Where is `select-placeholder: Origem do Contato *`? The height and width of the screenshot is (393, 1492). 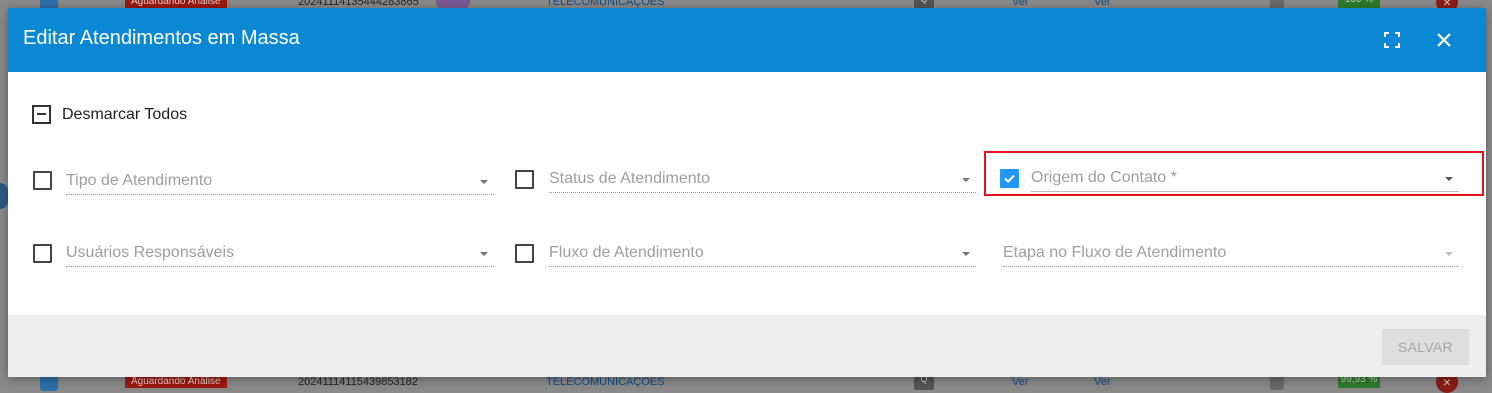
select-placeholder: Origem do Contato * is located at coordinates (1104, 177).